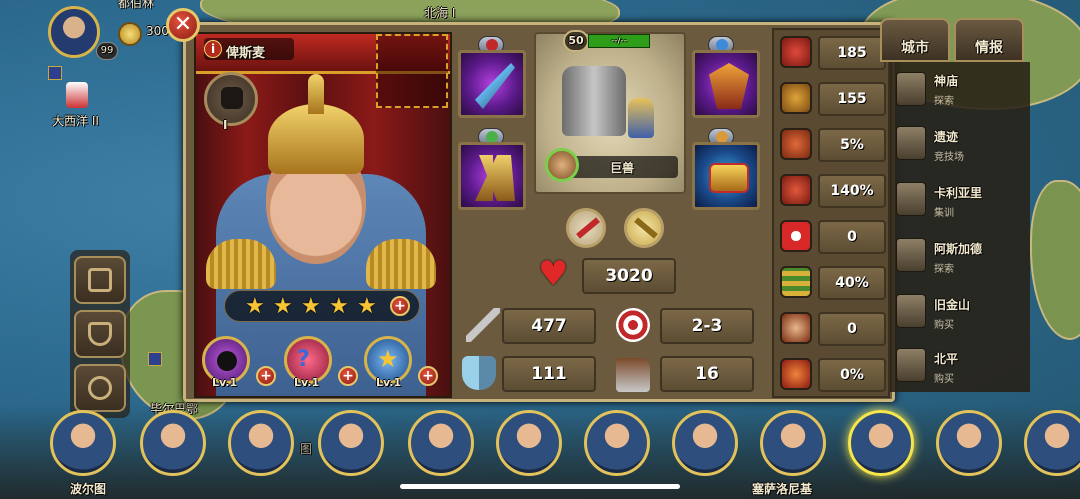 The image size is (1080, 499). Describe the element at coordinates (796, 52) in the screenshot. I see `crit-target-icon` at that location.